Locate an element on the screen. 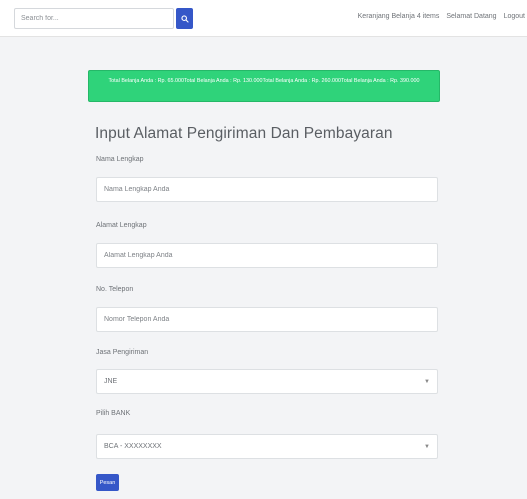 This screenshot has width=527, height=499. alamat-input is located at coordinates (267, 255).